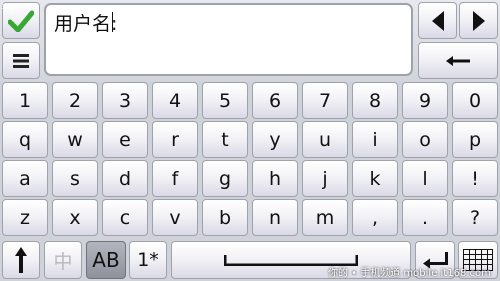  I want to click on key-digits-1: 2, so click(75, 100).